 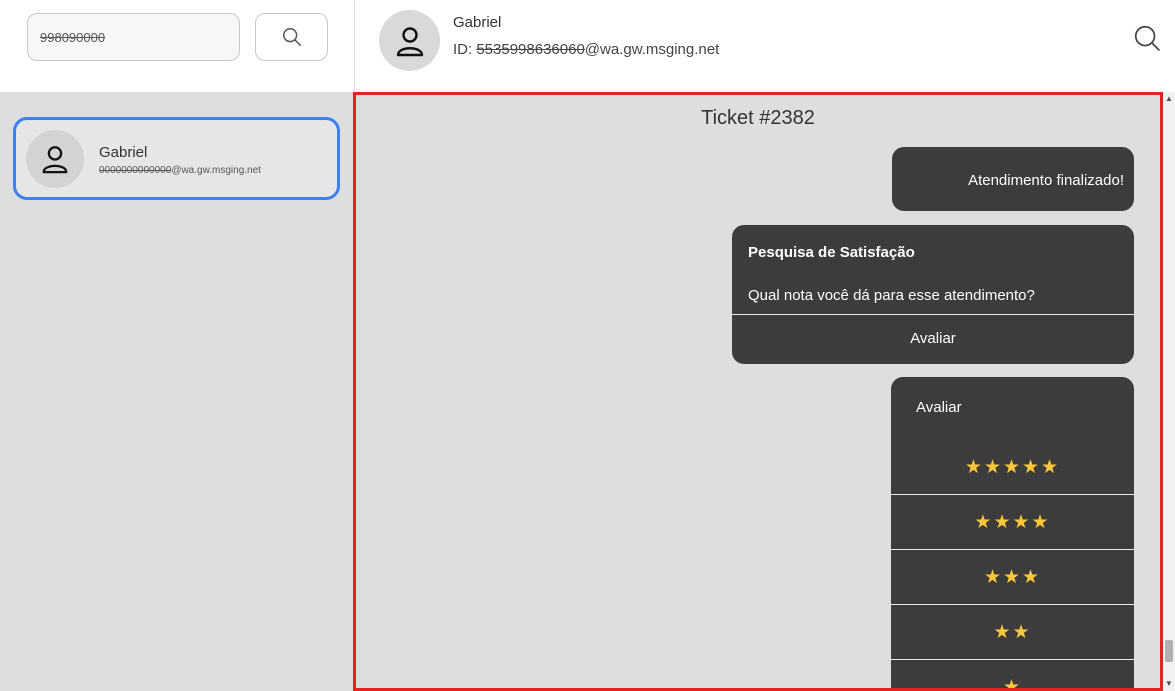 I want to click on list-item-name: Gabriel, so click(x=123, y=152).